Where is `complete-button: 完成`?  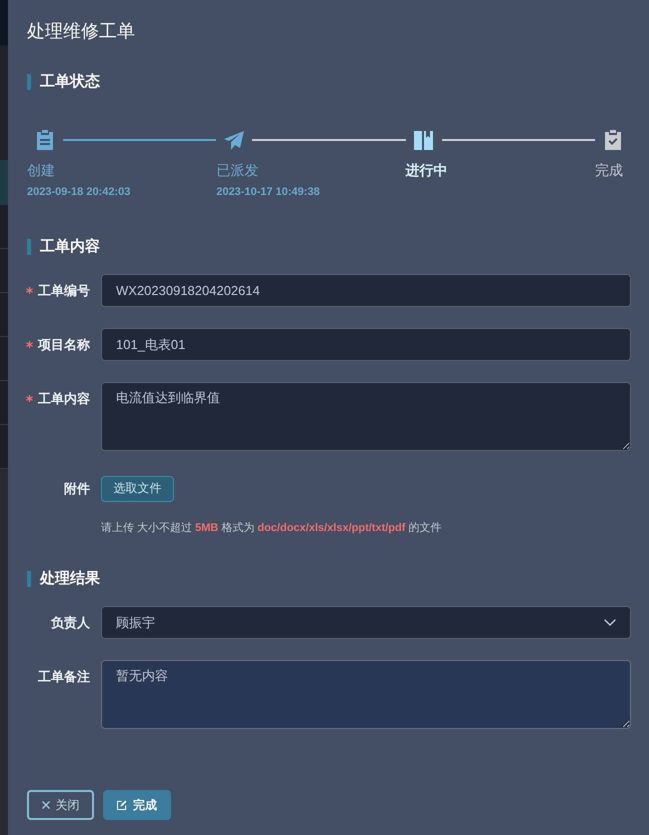
complete-button: 完成 is located at coordinates (137, 805).